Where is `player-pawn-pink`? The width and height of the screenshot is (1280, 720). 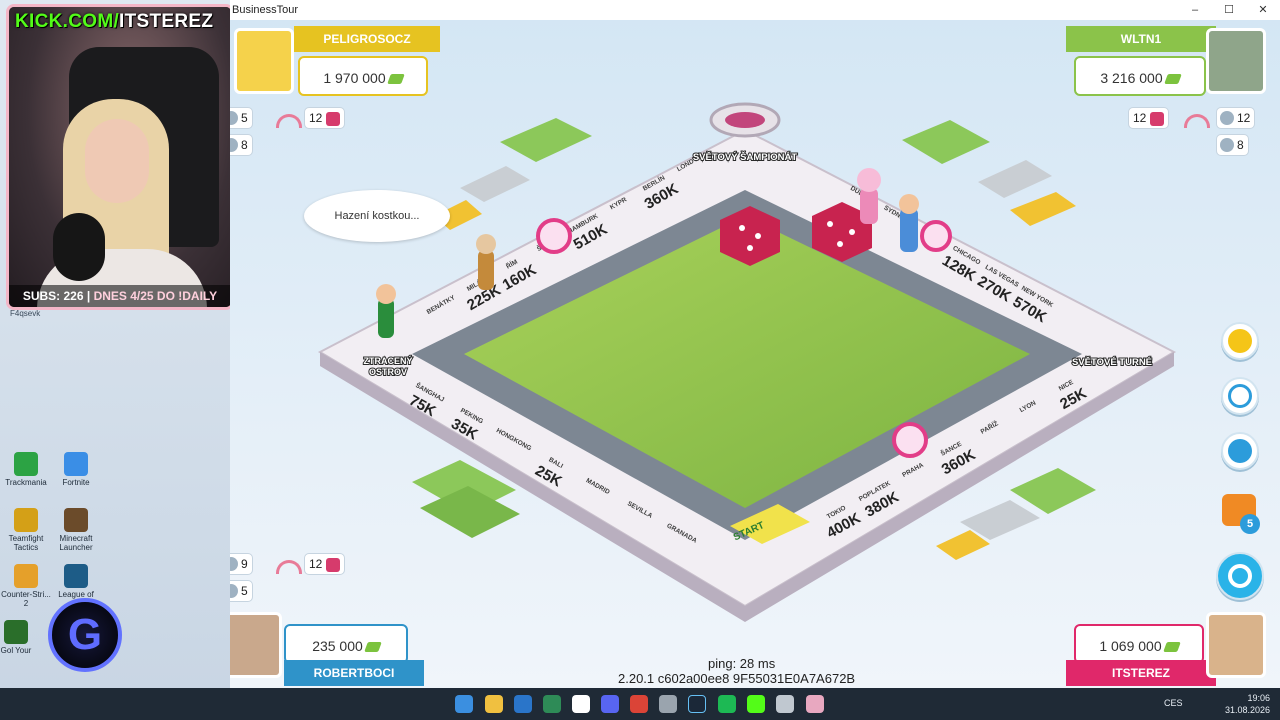
player-pawn-pink is located at coordinates (869, 196).